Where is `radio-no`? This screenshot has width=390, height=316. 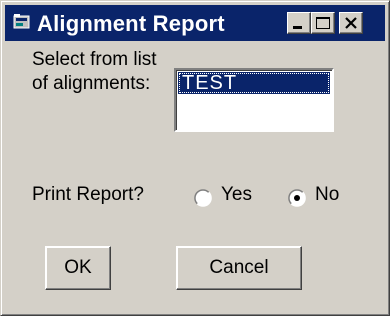 radio-no is located at coordinates (297, 198).